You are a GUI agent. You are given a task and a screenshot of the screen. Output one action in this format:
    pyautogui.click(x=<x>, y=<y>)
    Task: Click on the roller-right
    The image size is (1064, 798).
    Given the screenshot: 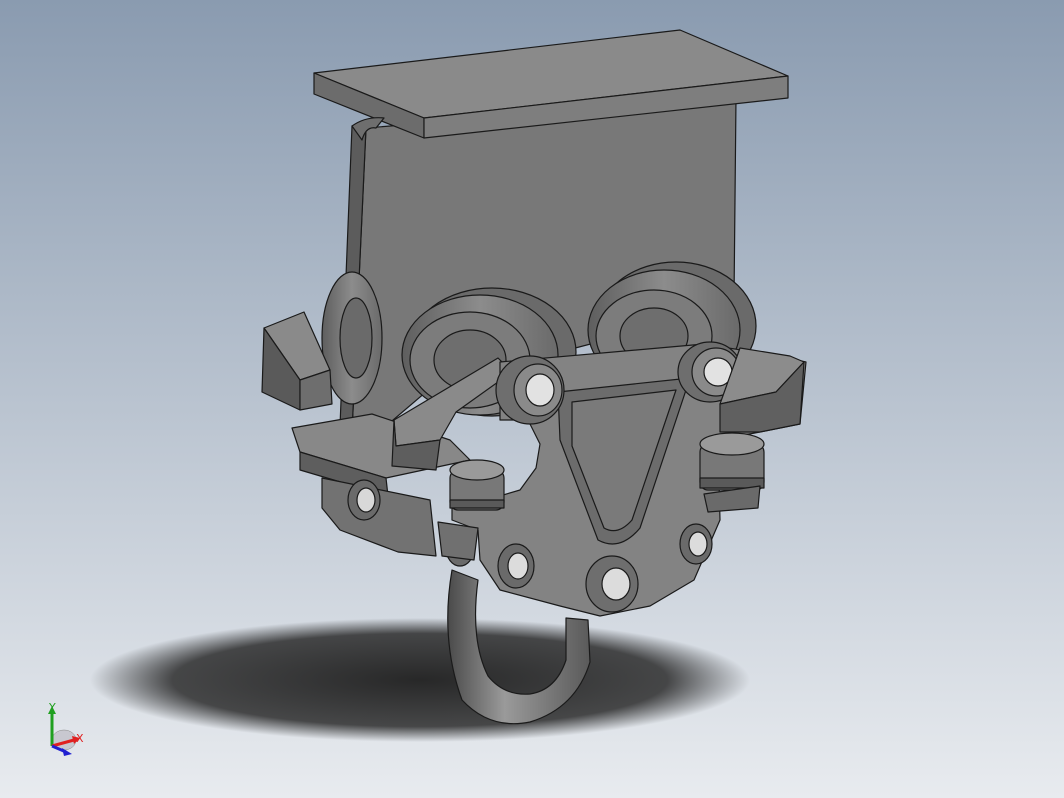 What is the action you would take?
    pyautogui.click(x=732, y=472)
    